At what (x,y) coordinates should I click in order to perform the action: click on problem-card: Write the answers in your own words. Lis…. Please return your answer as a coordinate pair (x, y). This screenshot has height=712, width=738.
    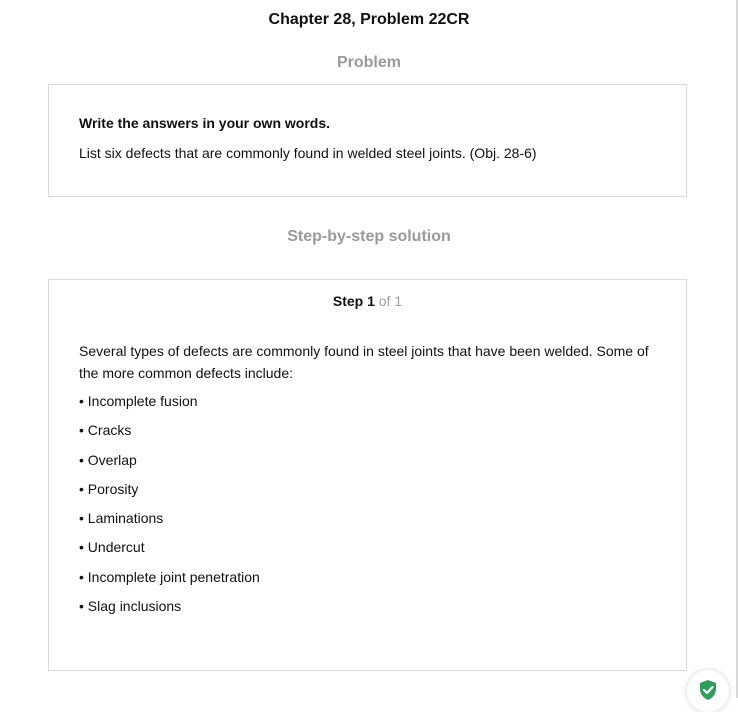
    Looking at the image, I should click on (367, 140).